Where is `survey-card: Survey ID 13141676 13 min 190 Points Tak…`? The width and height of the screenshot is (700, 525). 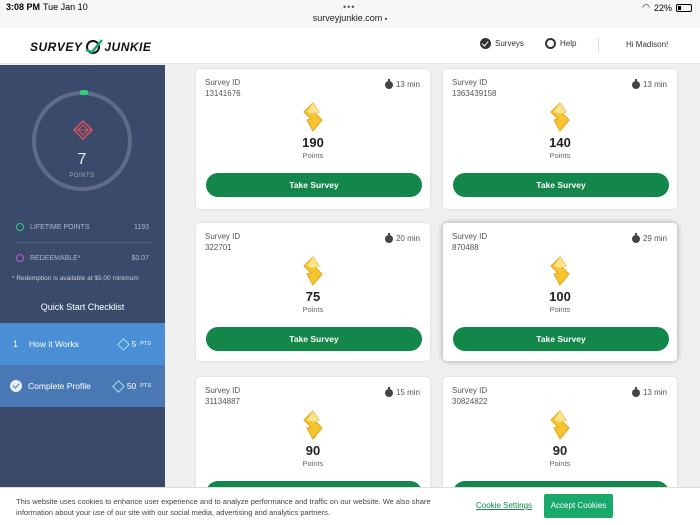 survey-card: Survey ID 13141676 13 min 190 Points Tak… is located at coordinates (313, 139).